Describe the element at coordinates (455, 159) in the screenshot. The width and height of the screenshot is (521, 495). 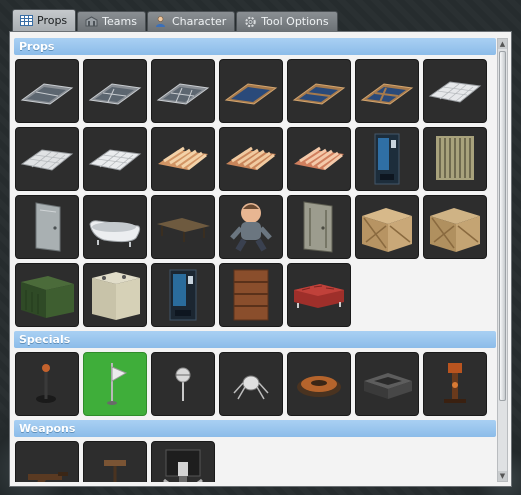
I see `radiator` at that location.